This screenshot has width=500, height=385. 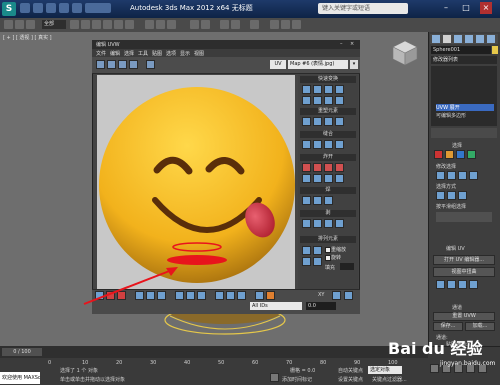 What do you see at coordinates (157, 53) in the screenshot?
I see `menu-mapping: 贴图` at bounding box center [157, 53].